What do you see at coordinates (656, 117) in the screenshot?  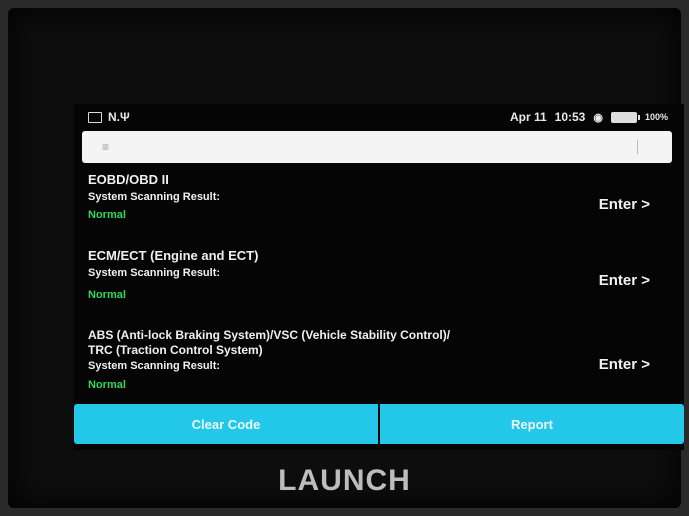 I see `battery-percent: 100%` at bounding box center [656, 117].